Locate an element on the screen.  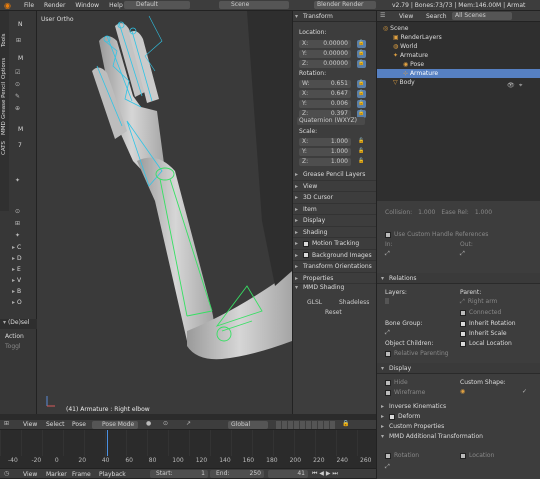
timeline-playback-menu: Playback is located at coordinates (112, 474).